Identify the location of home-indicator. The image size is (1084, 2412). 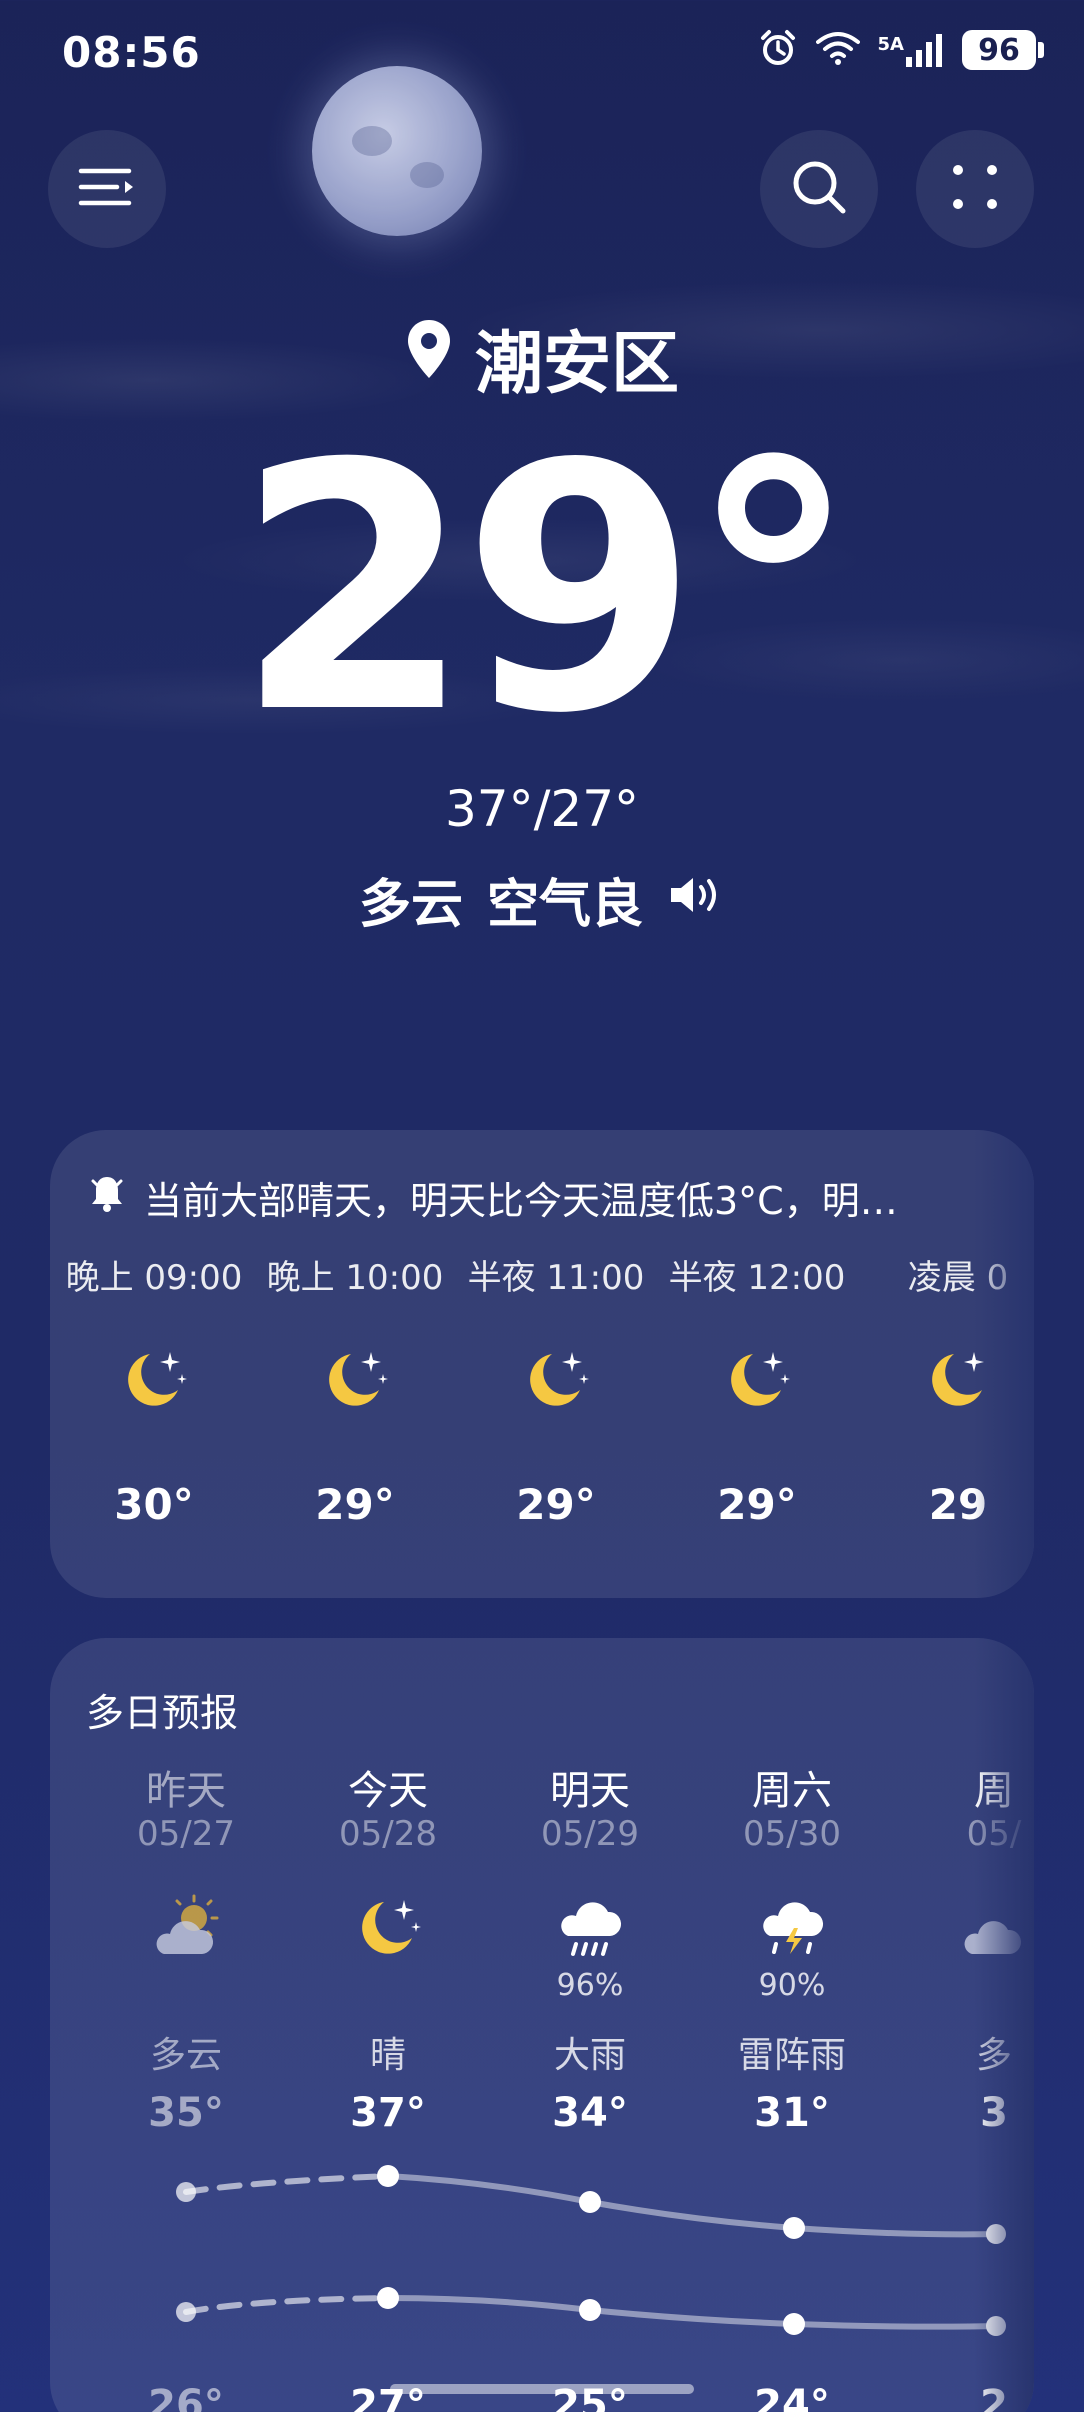
(542, 2389).